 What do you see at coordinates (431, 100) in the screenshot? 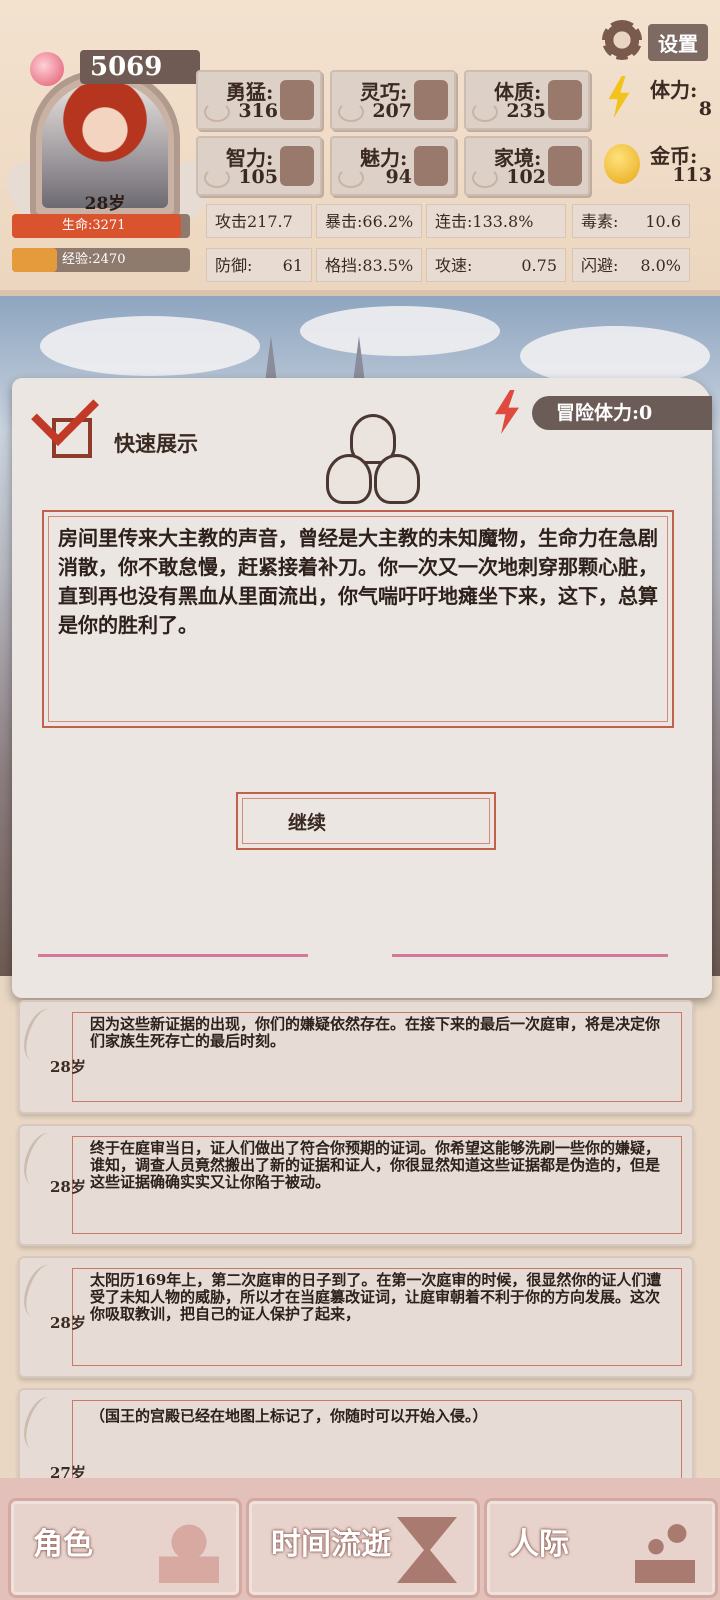
I see `boot-icon` at bounding box center [431, 100].